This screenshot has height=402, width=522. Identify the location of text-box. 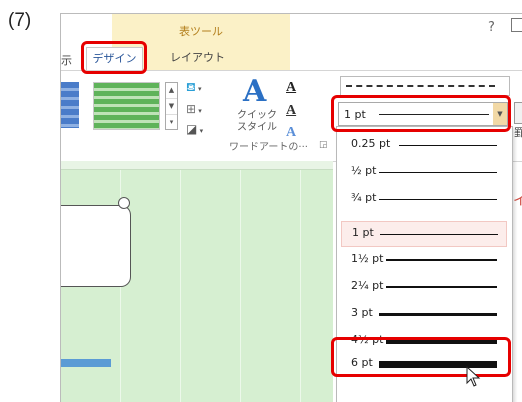
(96, 246).